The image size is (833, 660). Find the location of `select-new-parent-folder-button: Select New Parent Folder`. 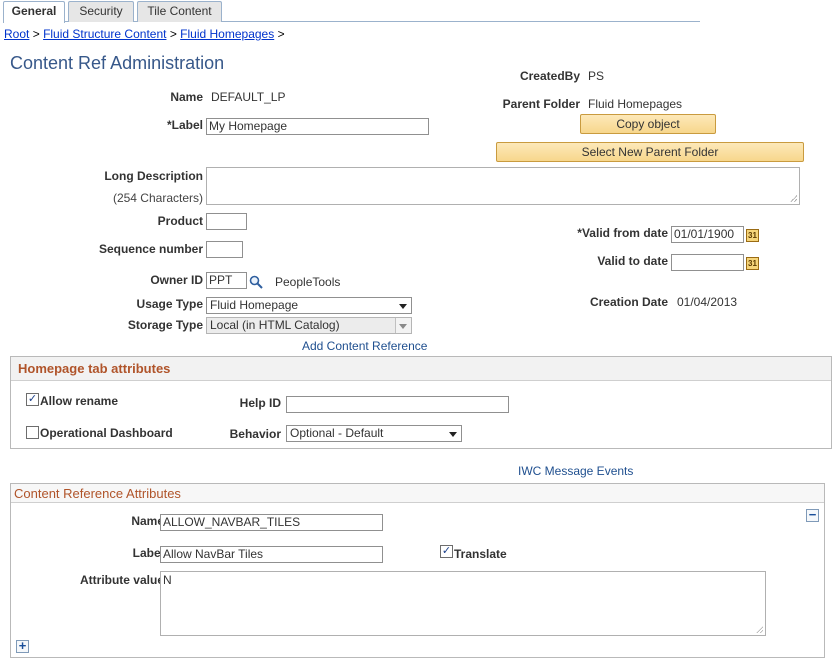

select-new-parent-folder-button: Select New Parent Folder is located at coordinates (650, 152).